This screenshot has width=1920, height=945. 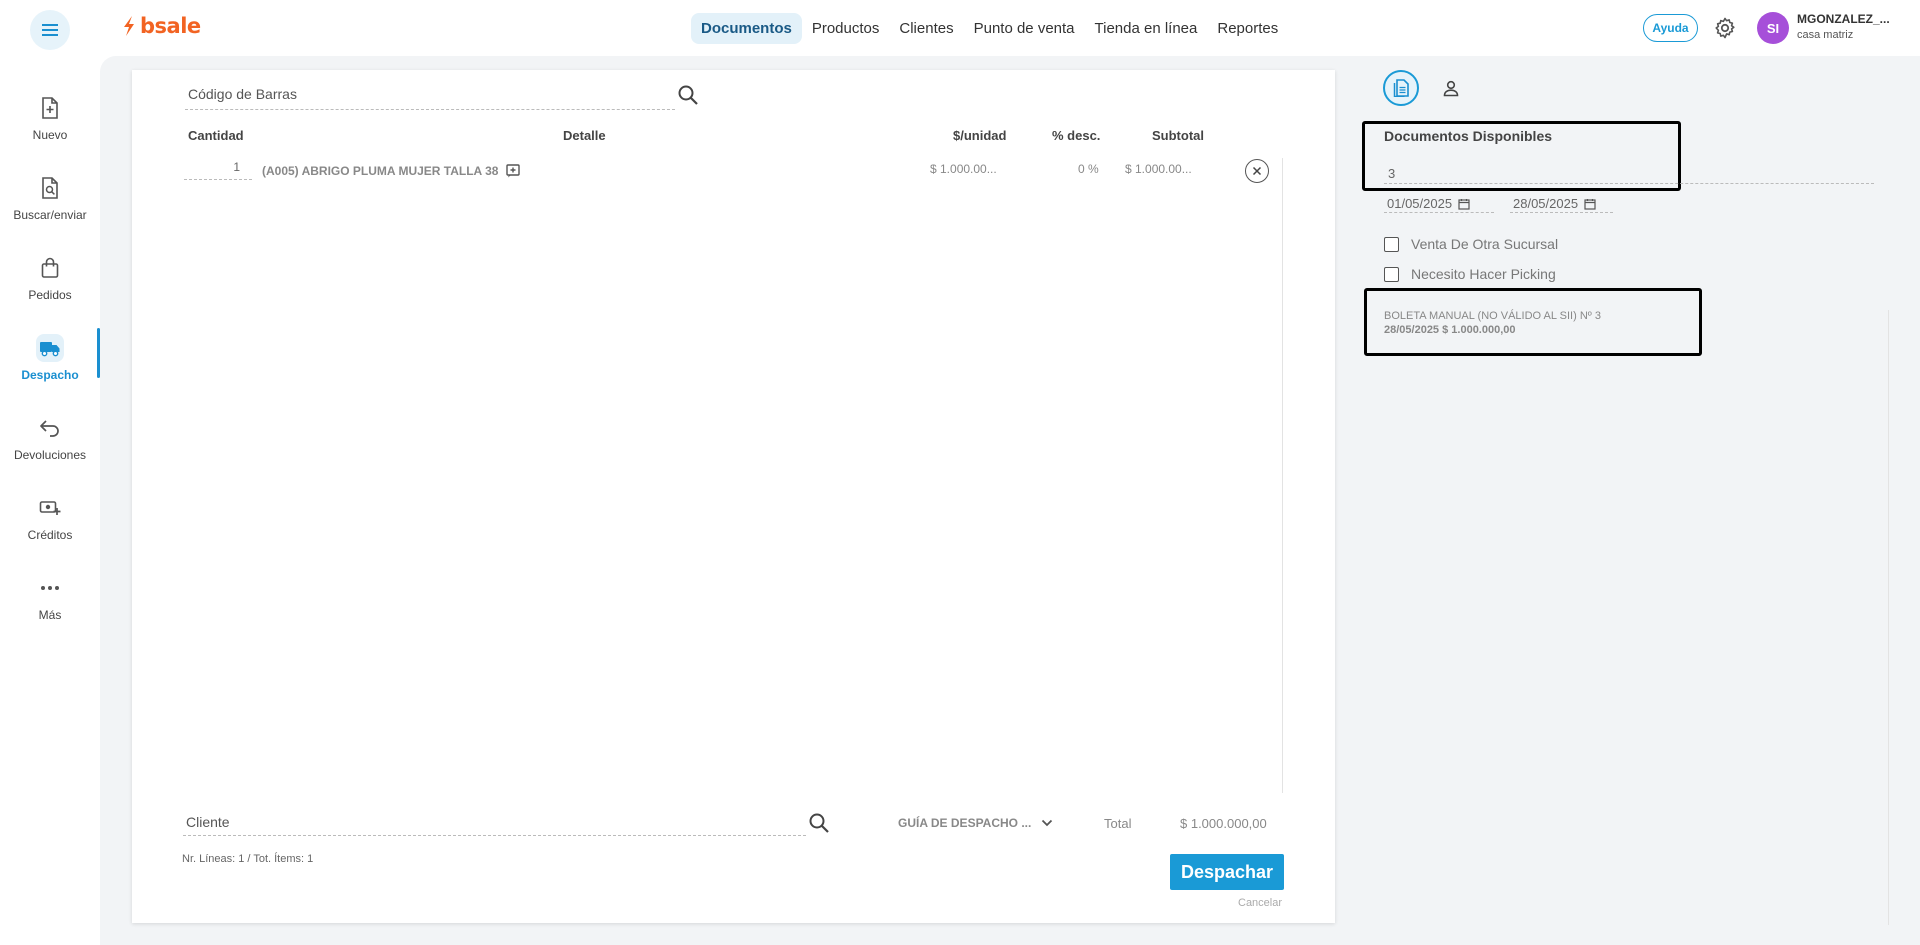 What do you see at coordinates (1047, 823) in the screenshot?
I see `chevron-down-icon` at bounding box center [1047, 823].